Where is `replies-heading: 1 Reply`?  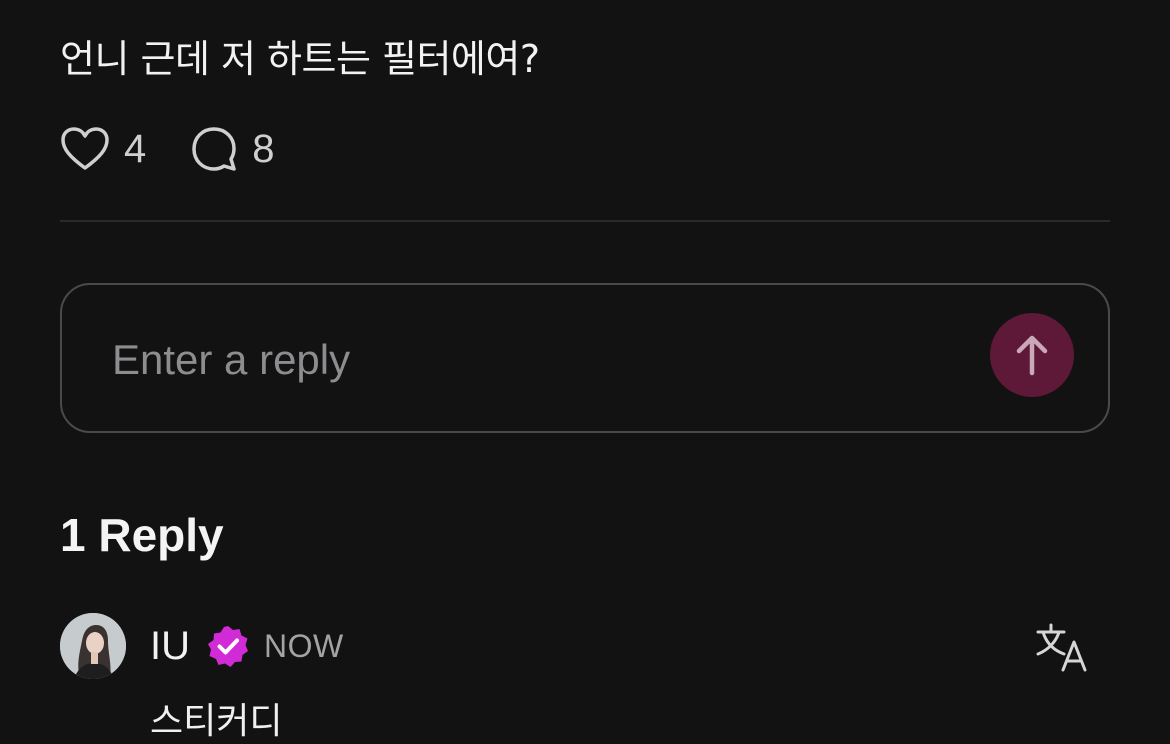 replies-heading: 1 Reply is located at coordinates (142, 535).